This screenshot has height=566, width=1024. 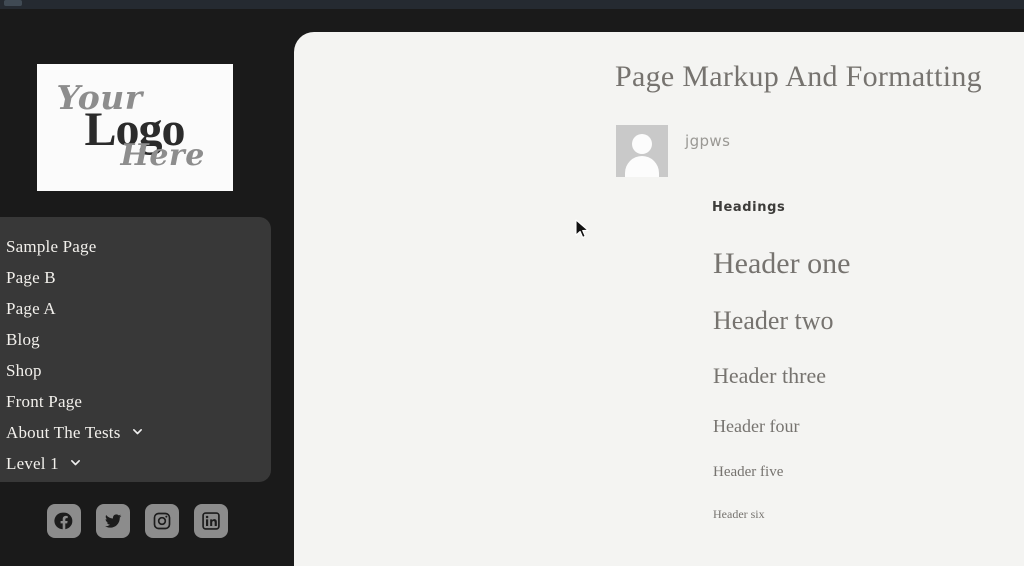 I want to click on header-two: Header two, so click(x=773, y=320).